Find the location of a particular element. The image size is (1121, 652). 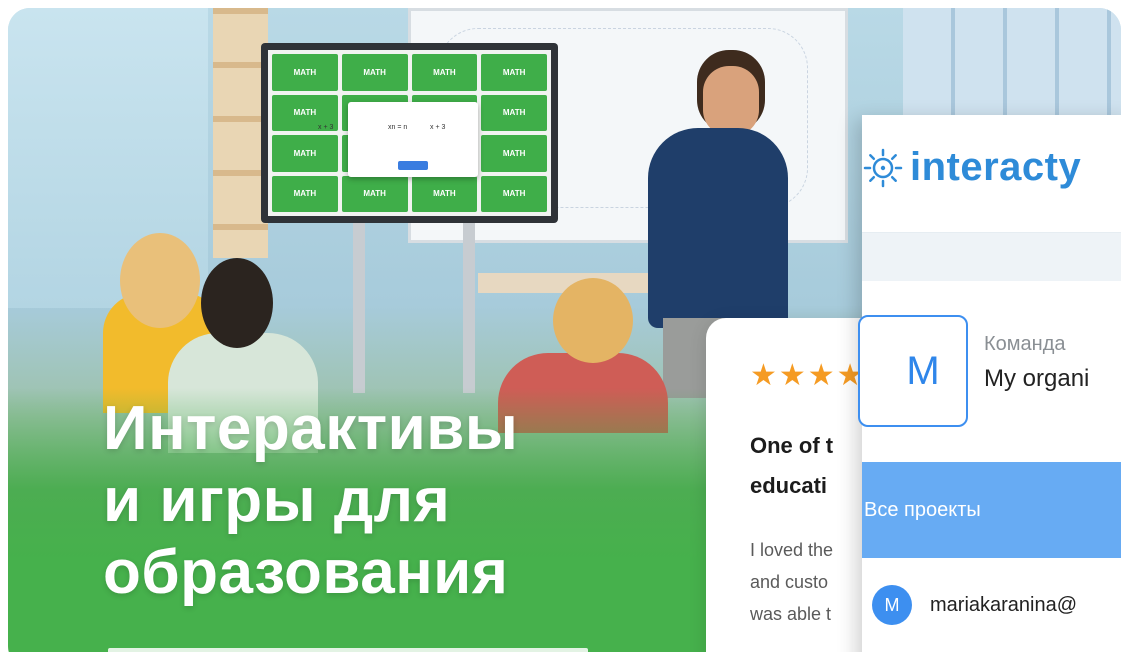

team-selector: M Команда My organi is located at coordinates (989, 372).